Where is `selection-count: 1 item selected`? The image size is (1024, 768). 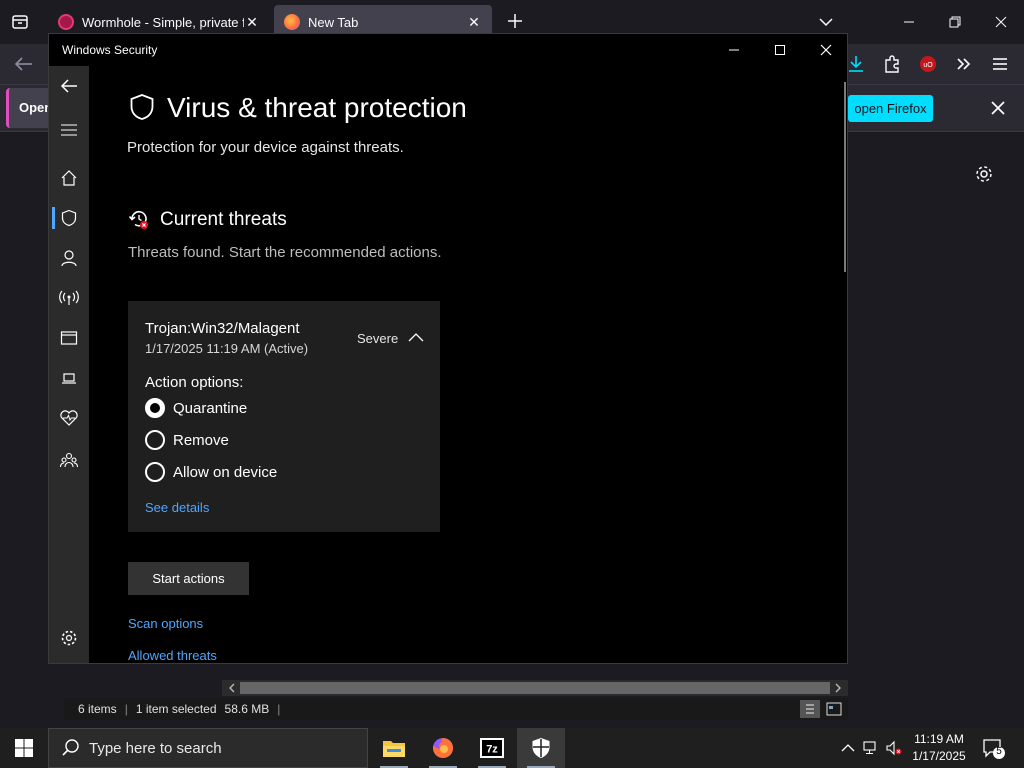 selection-count: 1 item selected is located at coordinates (176, 709).